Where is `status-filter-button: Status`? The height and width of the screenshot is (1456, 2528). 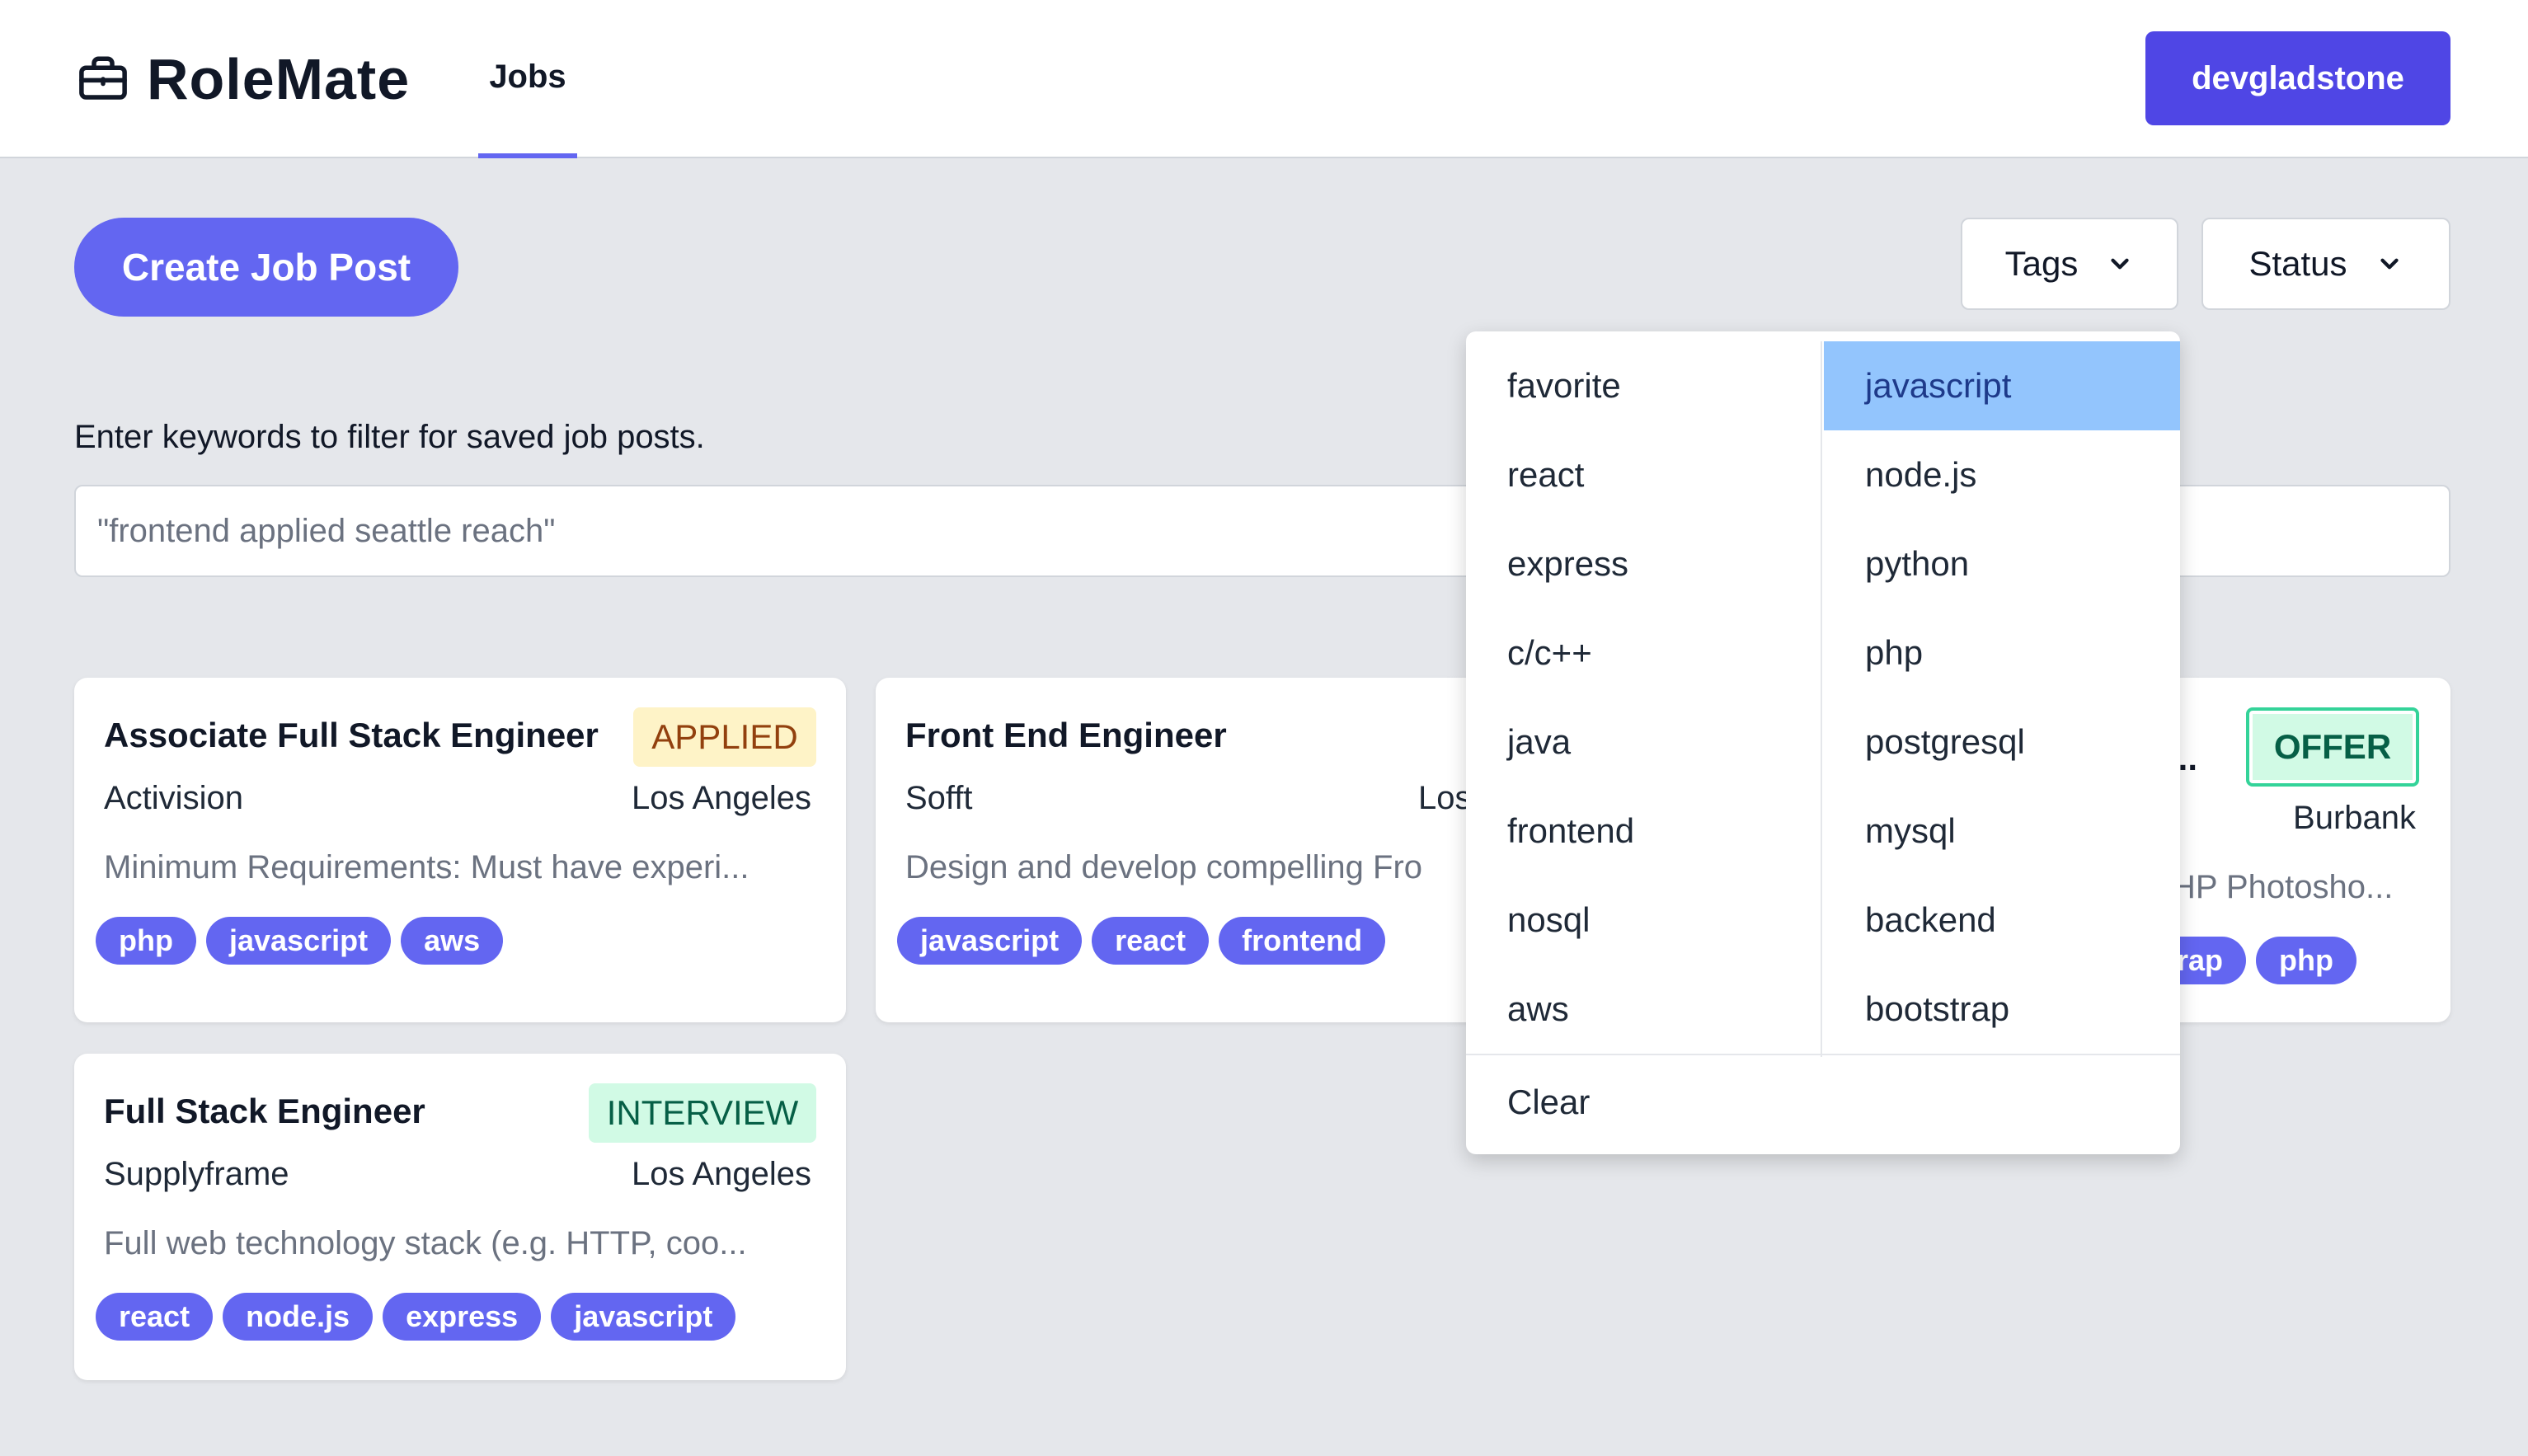 status-filter-button: Status is located at coordinates (2325, 264).